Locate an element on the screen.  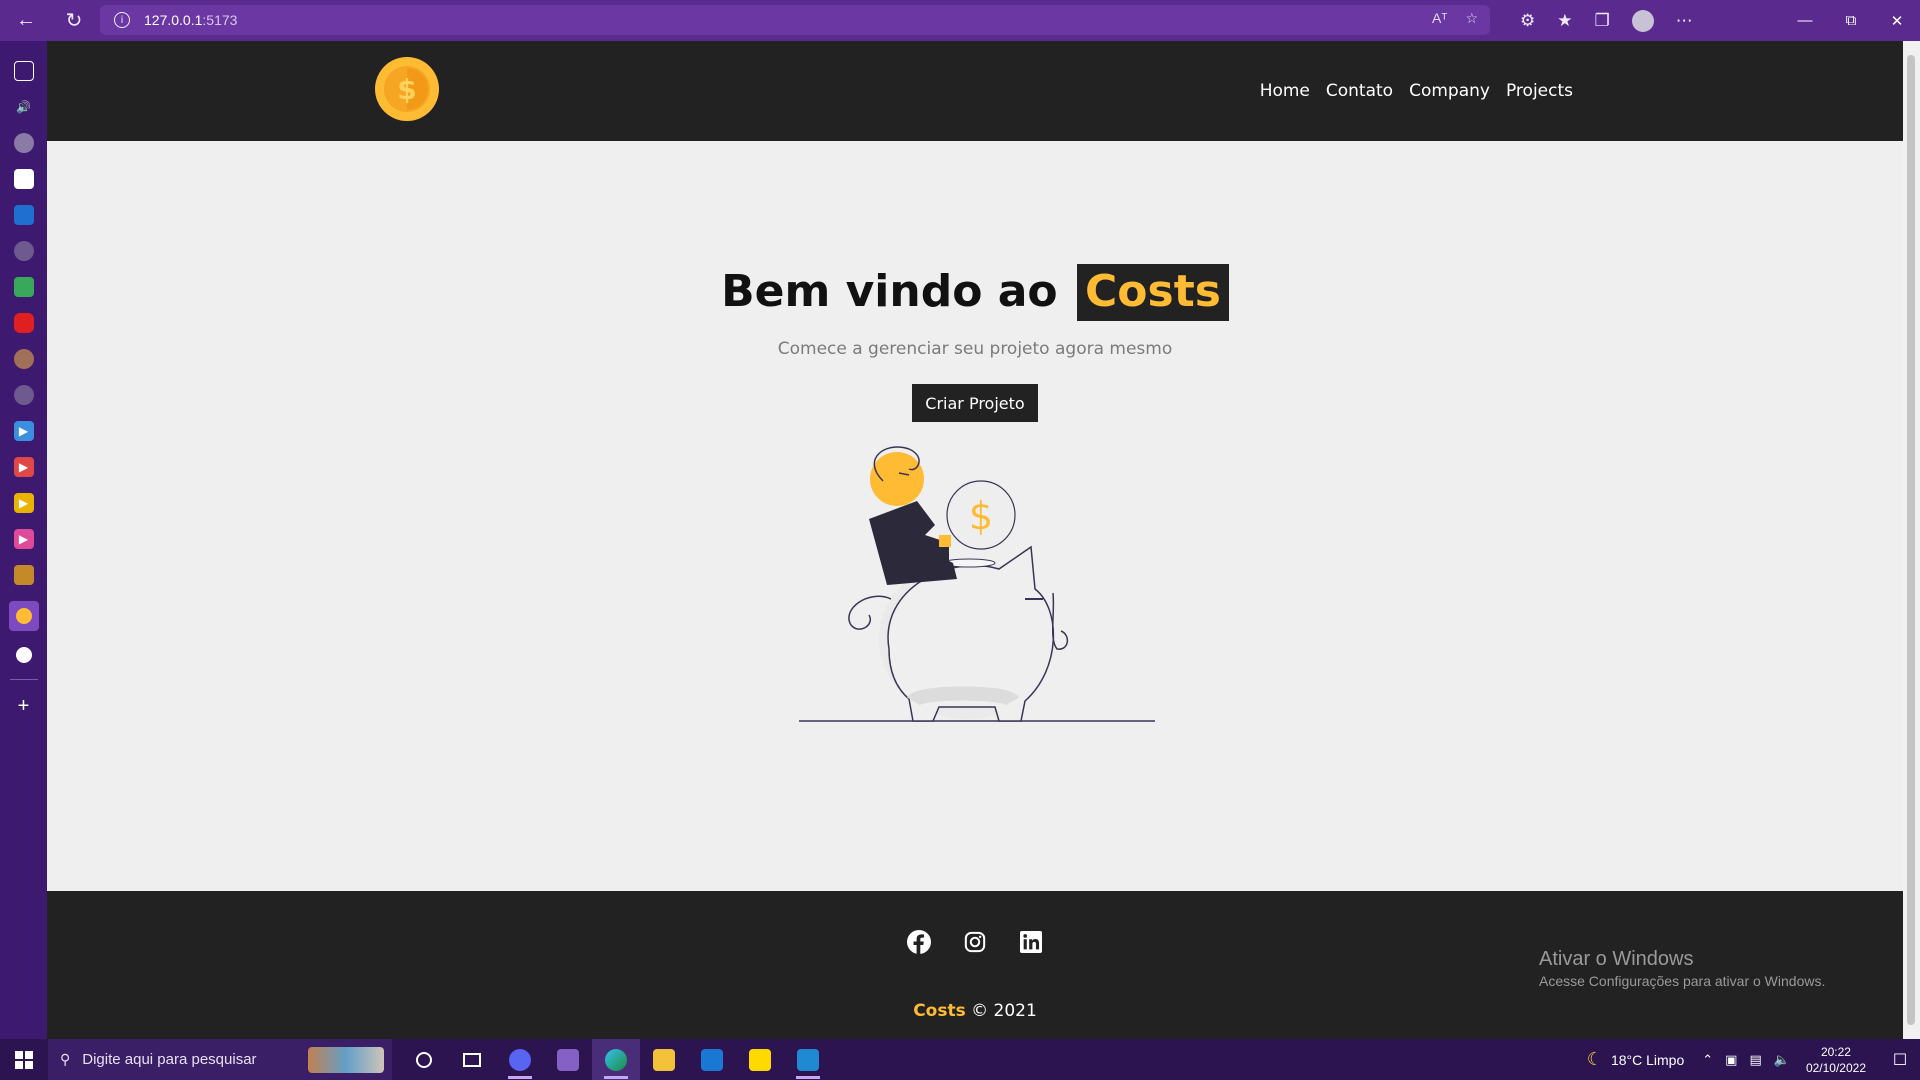
refresh-icon: ↻ is located at coordinates (74, 21).